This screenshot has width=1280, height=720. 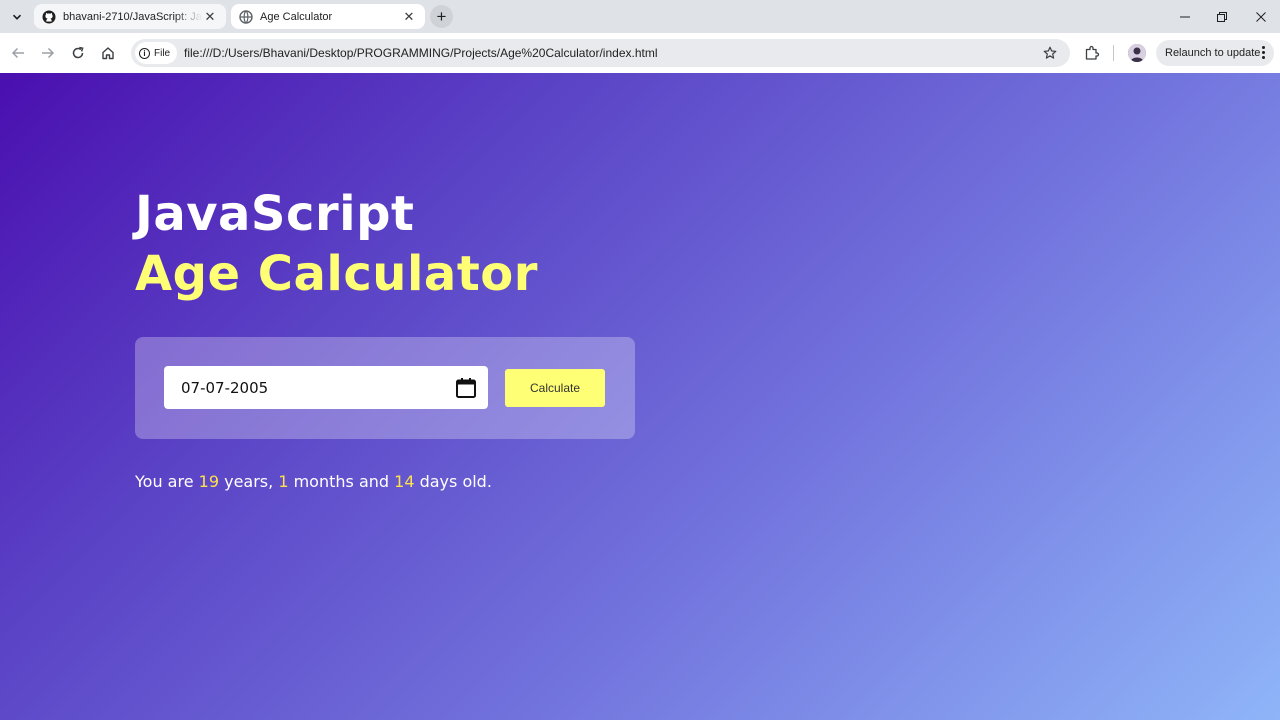 I want to click on minimize-icon, so click(x=1185, y=17).